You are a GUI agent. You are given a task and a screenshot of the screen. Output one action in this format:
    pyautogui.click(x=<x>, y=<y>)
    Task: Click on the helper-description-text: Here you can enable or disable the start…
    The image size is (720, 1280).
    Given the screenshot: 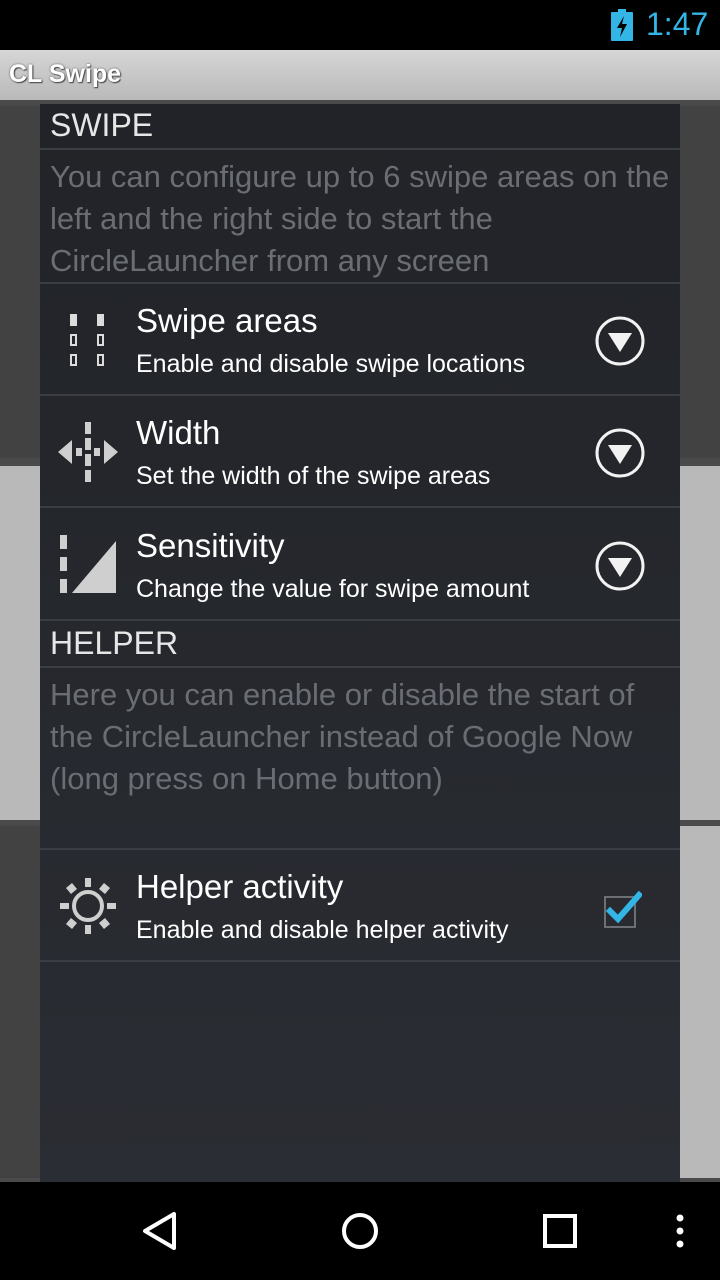 What is the action you would take?
    pyautogui.click(x=342, y=736)
    